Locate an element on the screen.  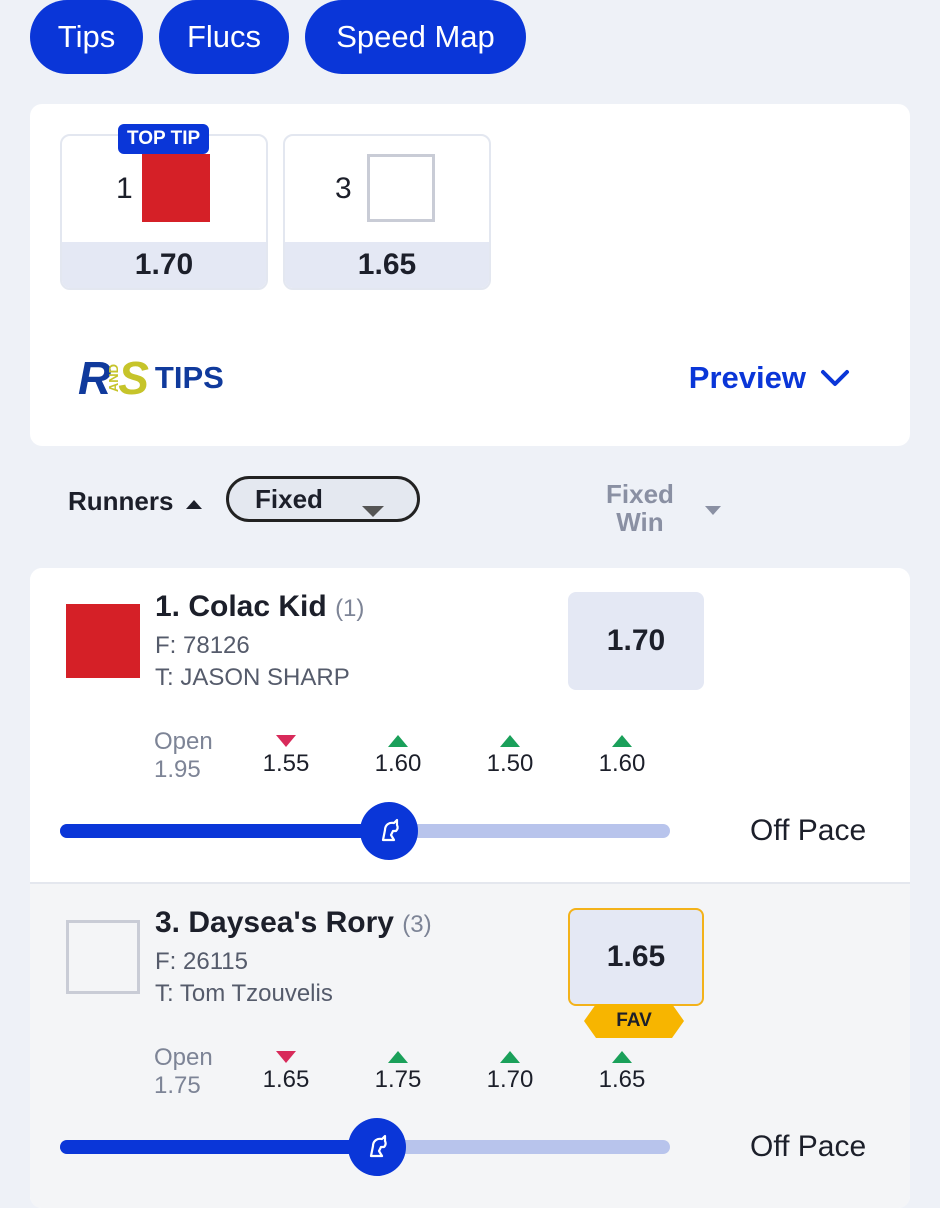
logo-s: S is located at coordinates (133, 378).